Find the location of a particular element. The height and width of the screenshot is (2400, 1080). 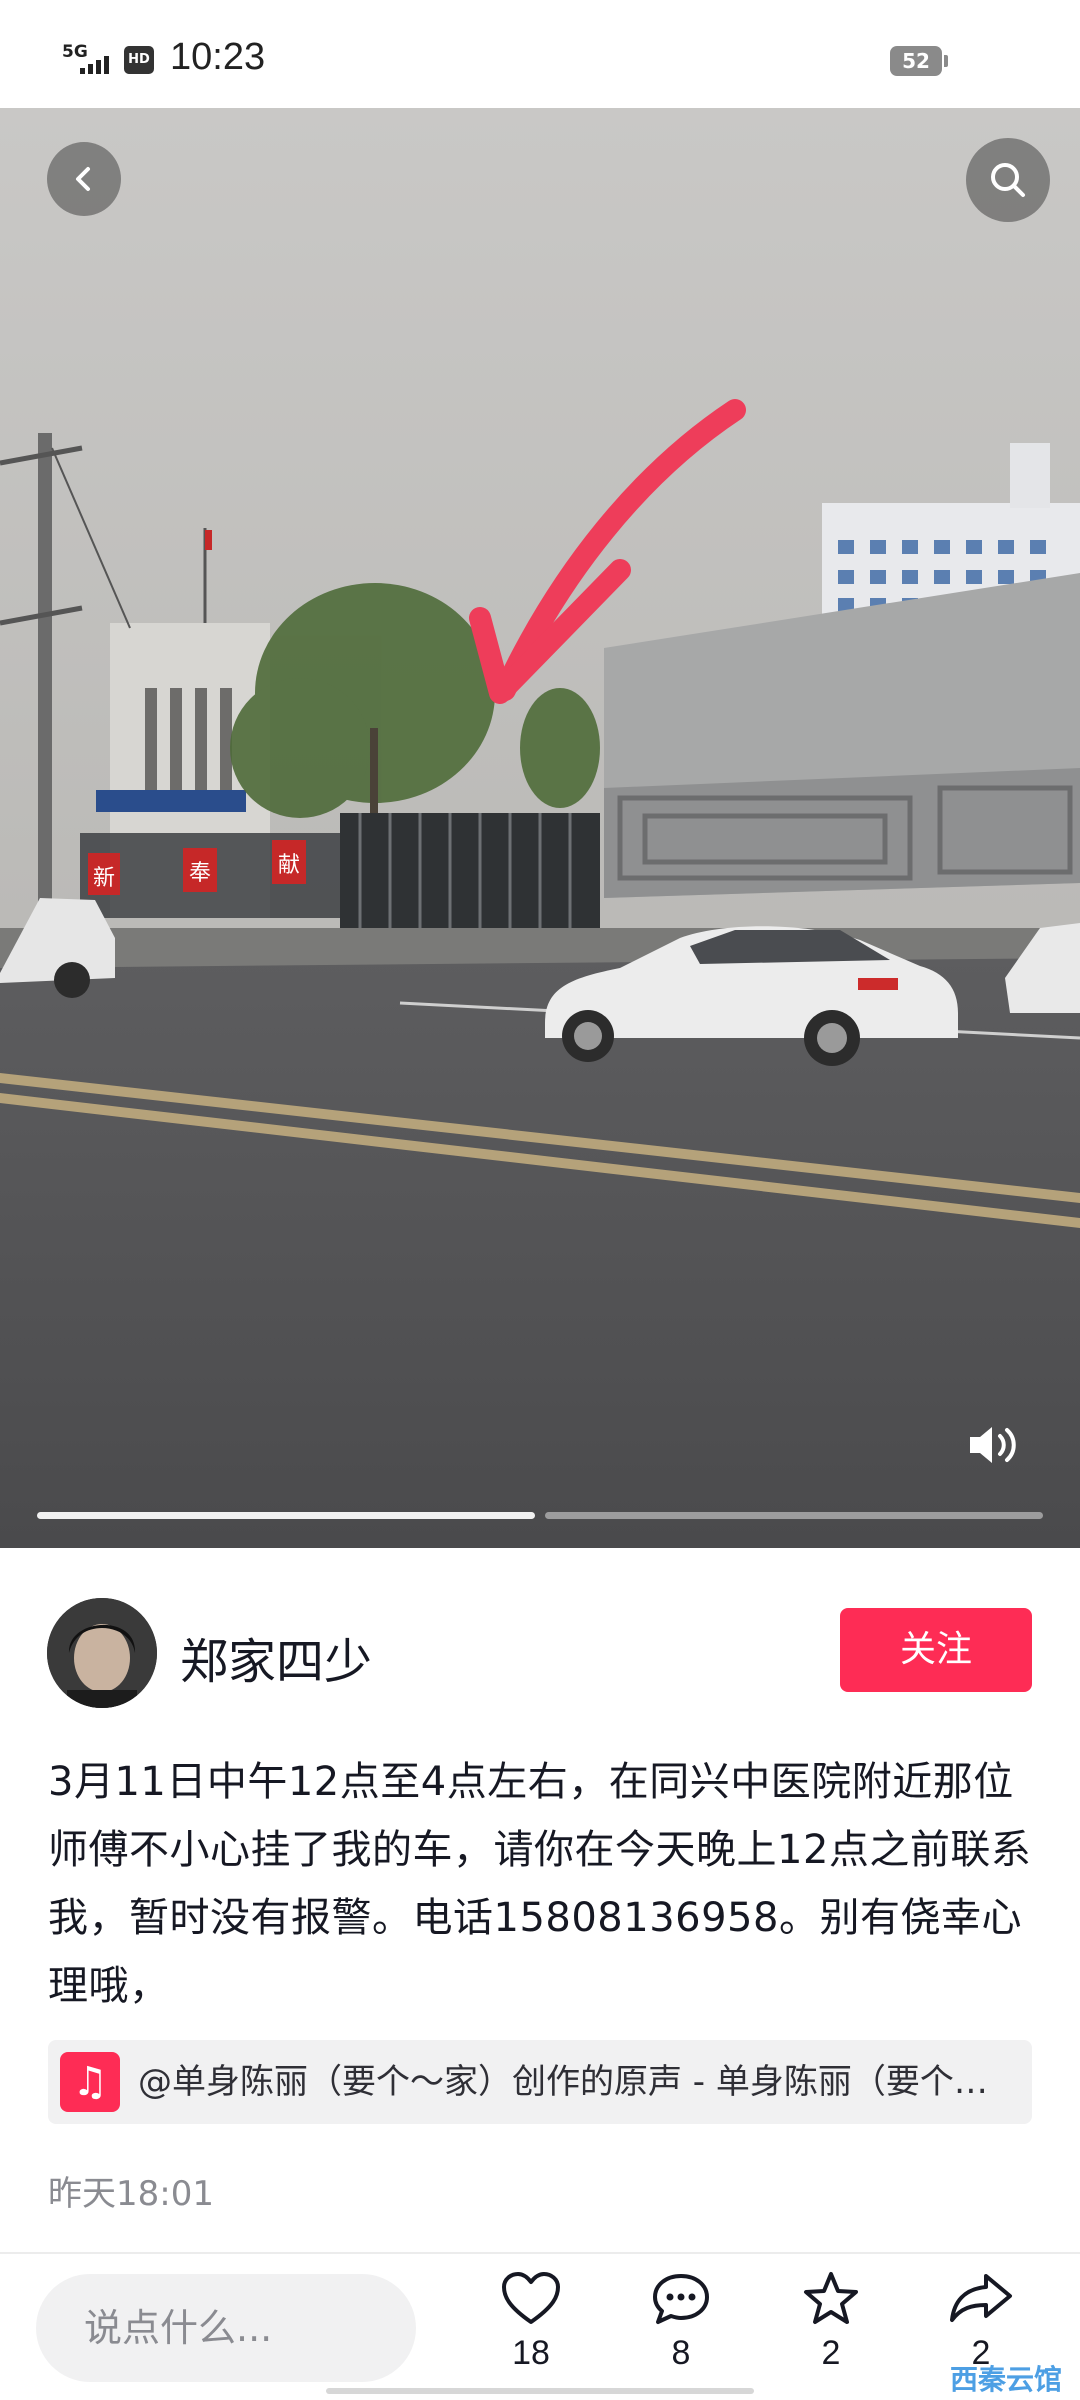

hd-badge: HD is located at coordinates (139, 60).